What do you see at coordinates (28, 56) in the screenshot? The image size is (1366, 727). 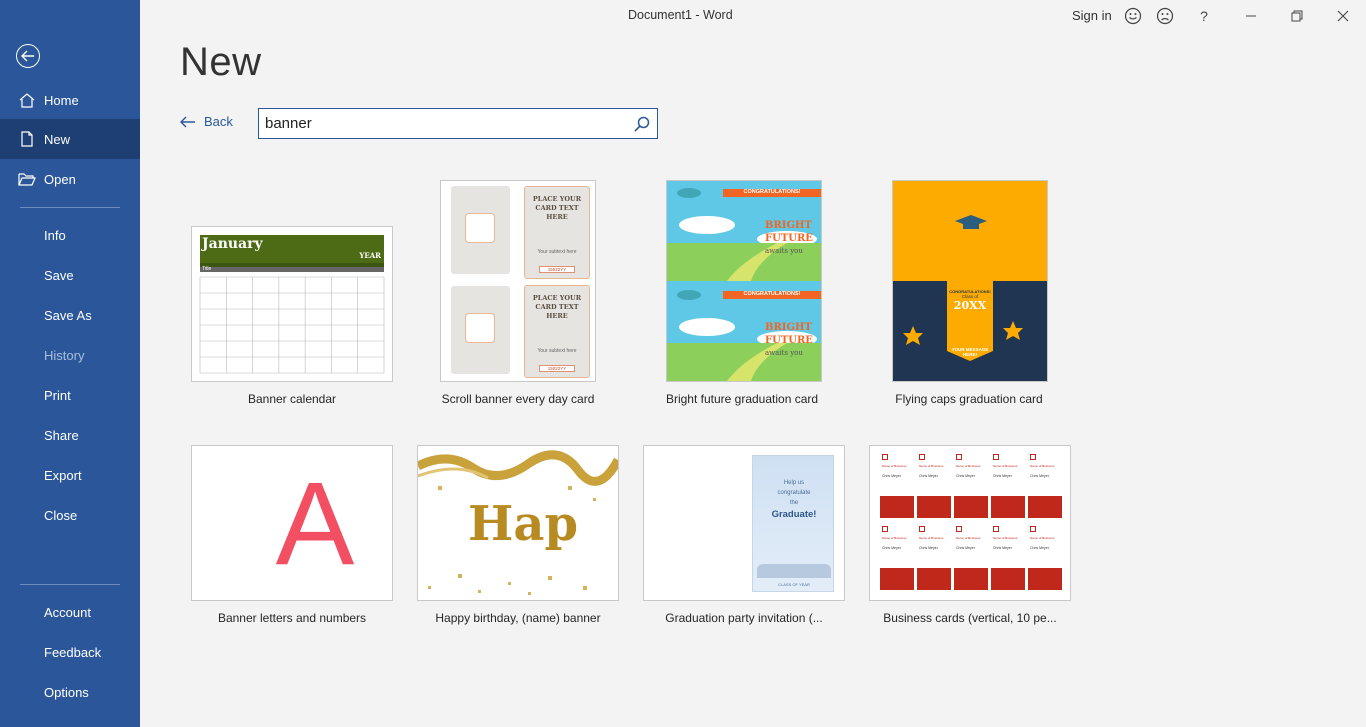 I see `back-arrow-button` at bounding box center [28, 56].